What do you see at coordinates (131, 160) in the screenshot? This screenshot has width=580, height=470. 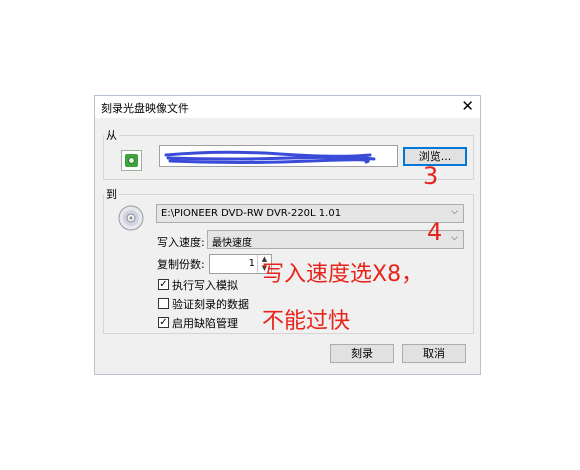 I see `image-file-icon` at bounding box center [131, 160].